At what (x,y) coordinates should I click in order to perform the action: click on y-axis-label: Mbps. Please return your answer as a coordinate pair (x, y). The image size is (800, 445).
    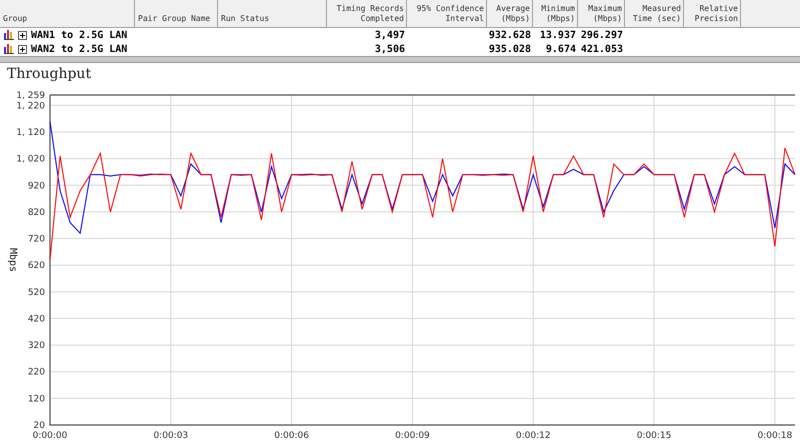
    Looking at the image, I should click on (12, 260).